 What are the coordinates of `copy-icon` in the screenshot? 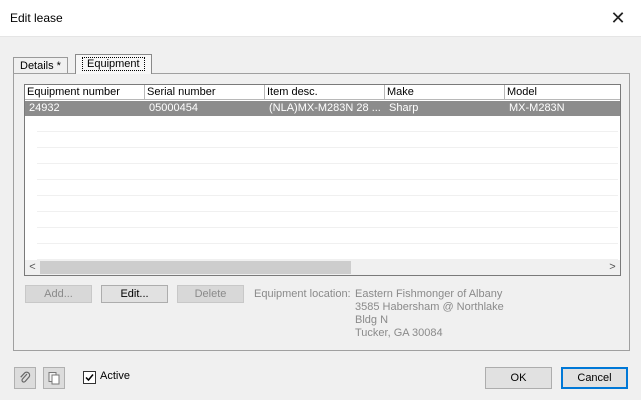 It's located at (54, 378).